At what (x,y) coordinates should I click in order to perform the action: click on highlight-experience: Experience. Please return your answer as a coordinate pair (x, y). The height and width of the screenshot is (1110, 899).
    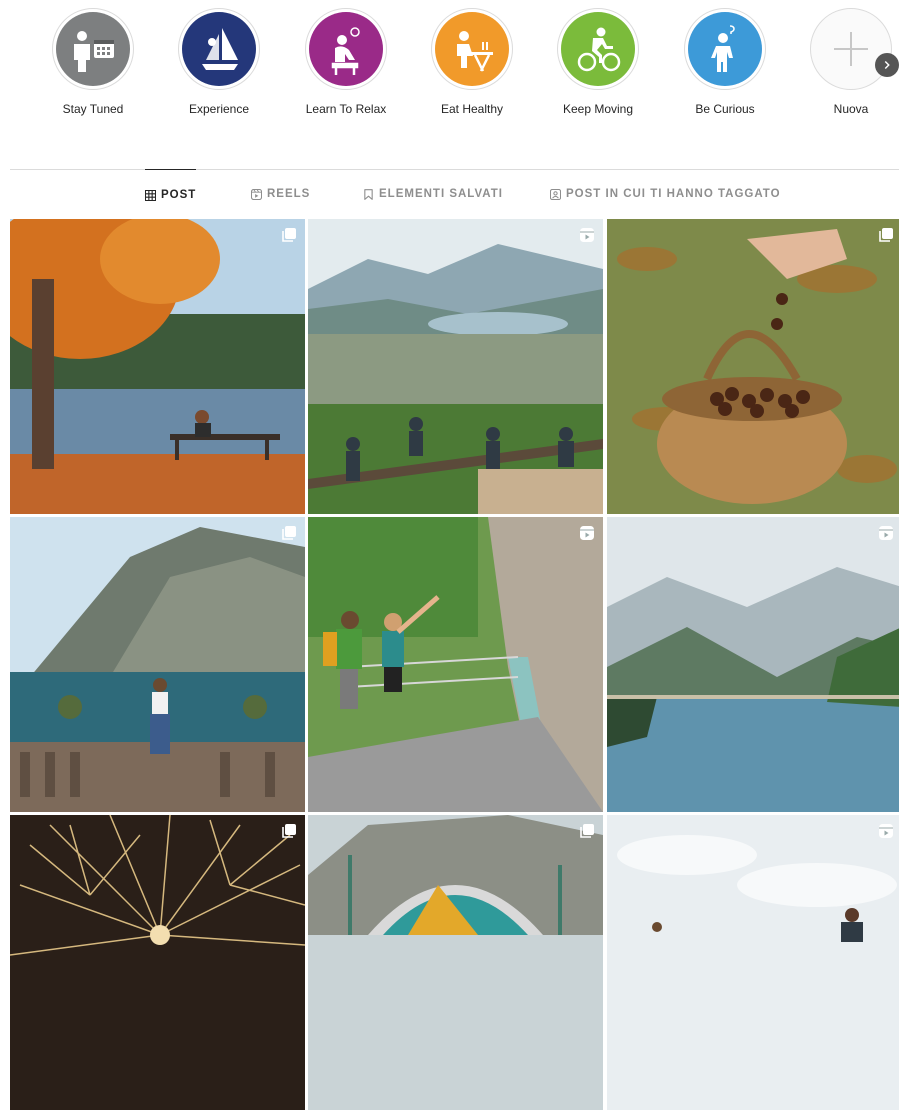
    Looking at the image, I should click on (219, 62).